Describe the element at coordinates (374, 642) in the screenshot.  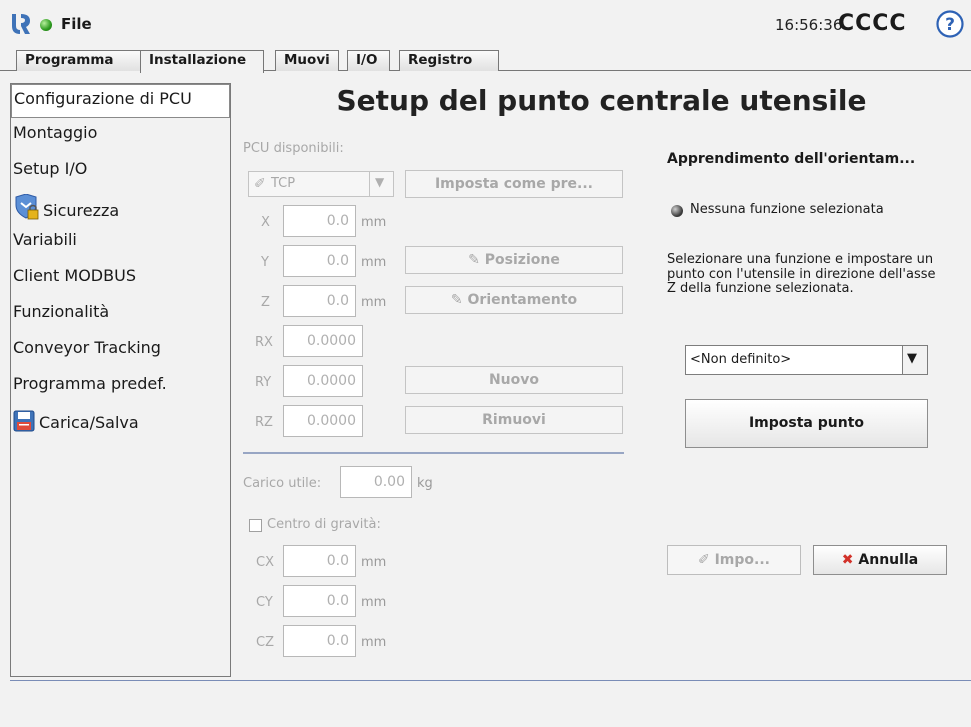
I see `cz-unit: mm` at that location.